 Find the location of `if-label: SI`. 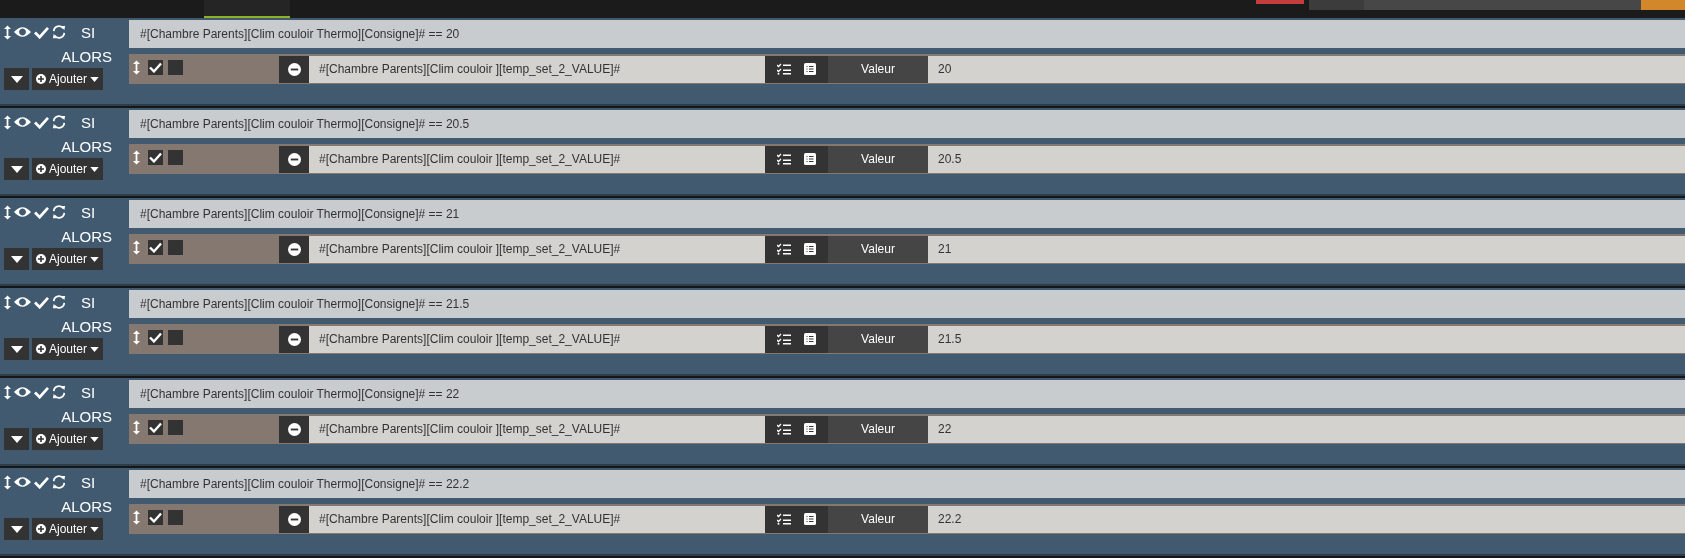

if-label: SI is located at coordinates (88, 482).